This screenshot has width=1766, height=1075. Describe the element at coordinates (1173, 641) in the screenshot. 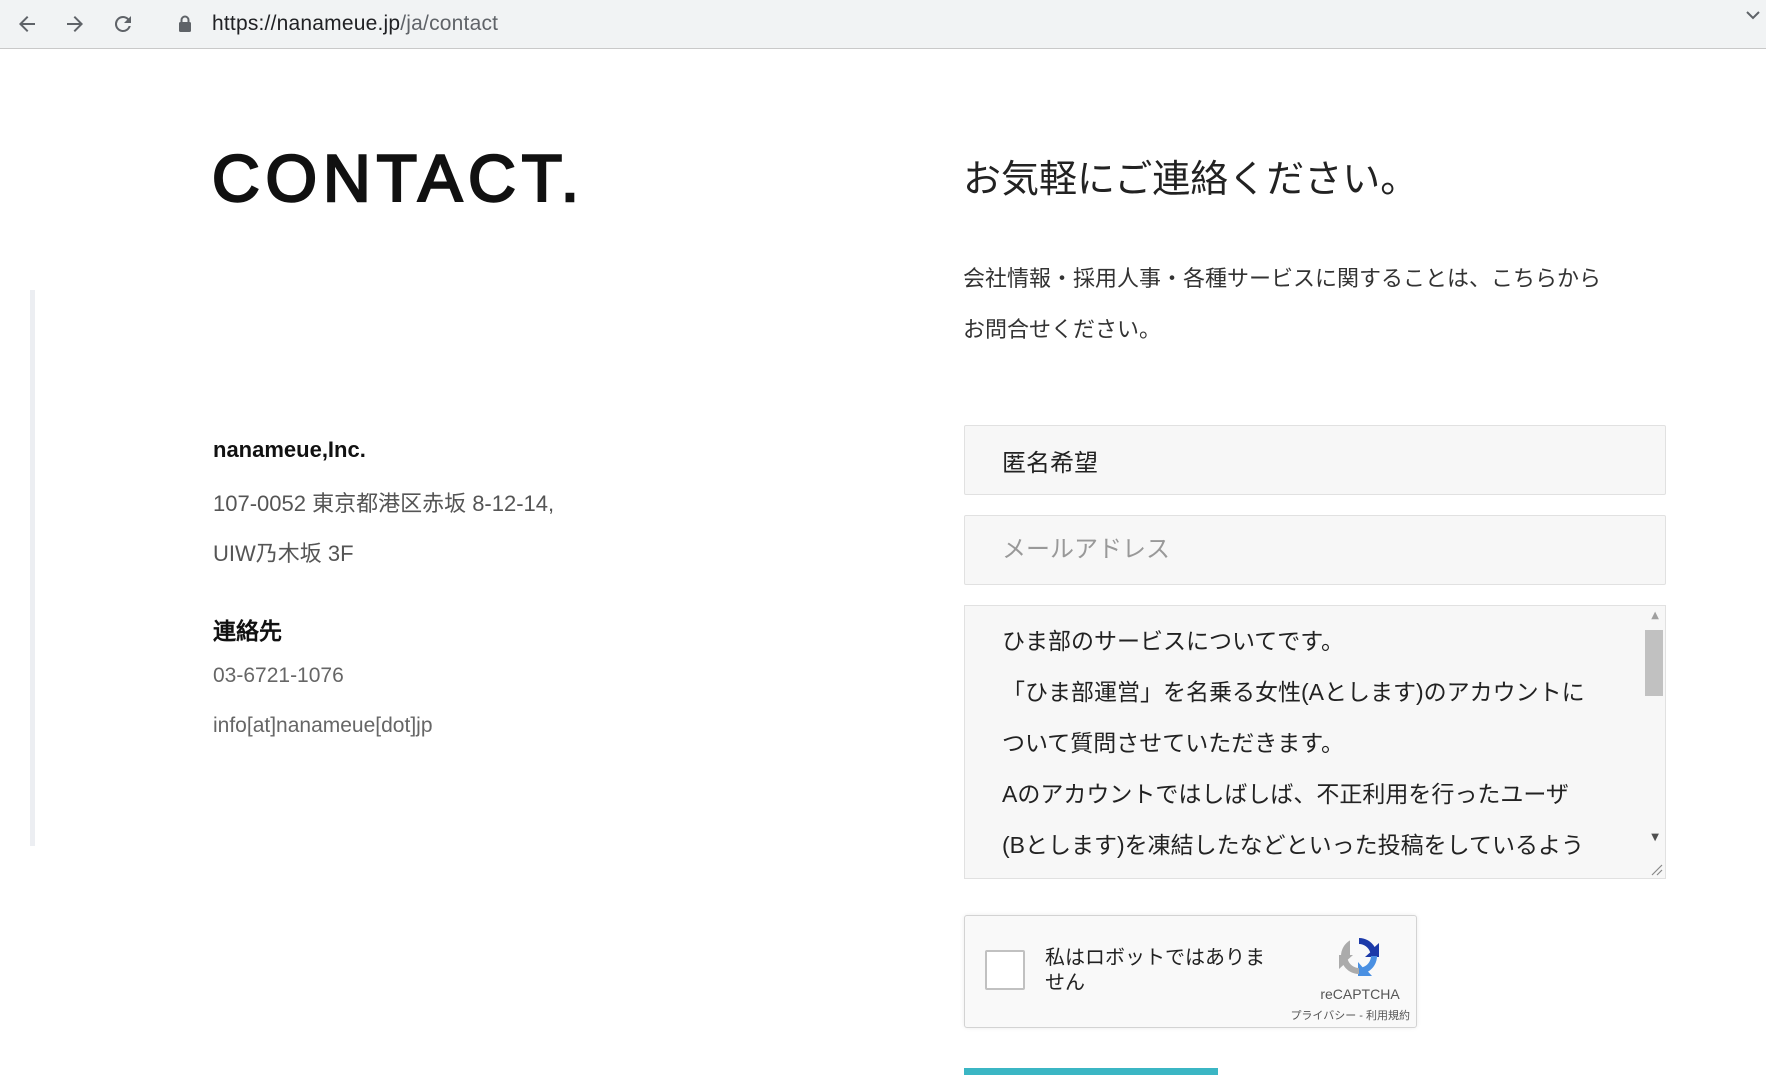

I see `message-line: ひま部のサービスについてです。` at that location.